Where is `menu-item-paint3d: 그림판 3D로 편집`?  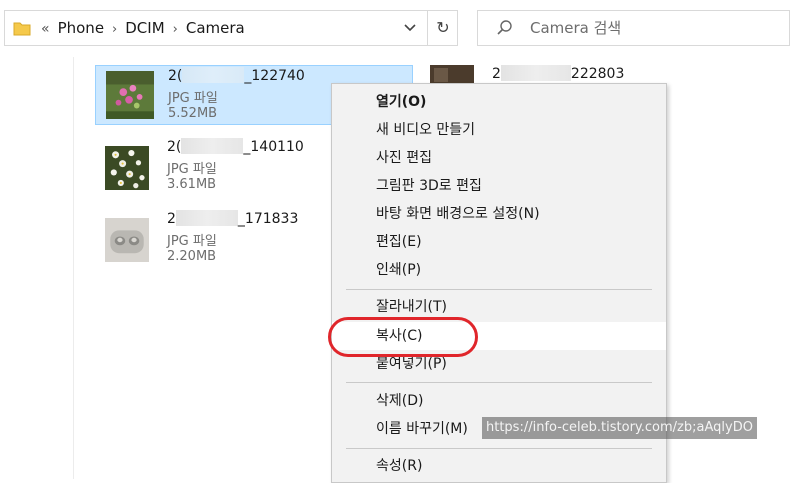 menu-item-paint3d: 그림판 3D로 편집 is located at coordinates (499, 186).